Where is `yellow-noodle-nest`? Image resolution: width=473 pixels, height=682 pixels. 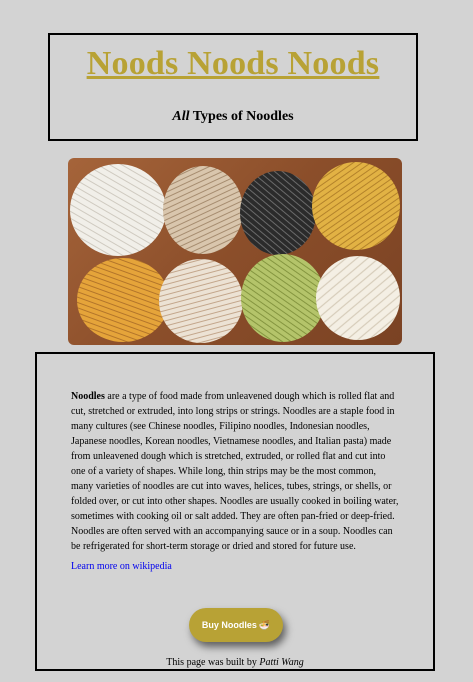 yellow-noodle-nest is located at coordinates (123, 300).